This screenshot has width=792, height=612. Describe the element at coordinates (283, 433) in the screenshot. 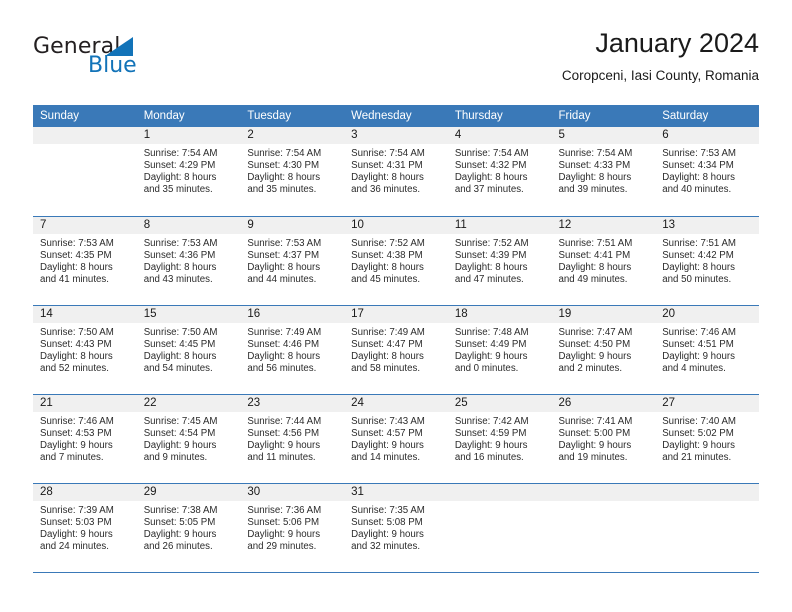

I see `sunset-text: Sunset: 4:56 PM` at that location.